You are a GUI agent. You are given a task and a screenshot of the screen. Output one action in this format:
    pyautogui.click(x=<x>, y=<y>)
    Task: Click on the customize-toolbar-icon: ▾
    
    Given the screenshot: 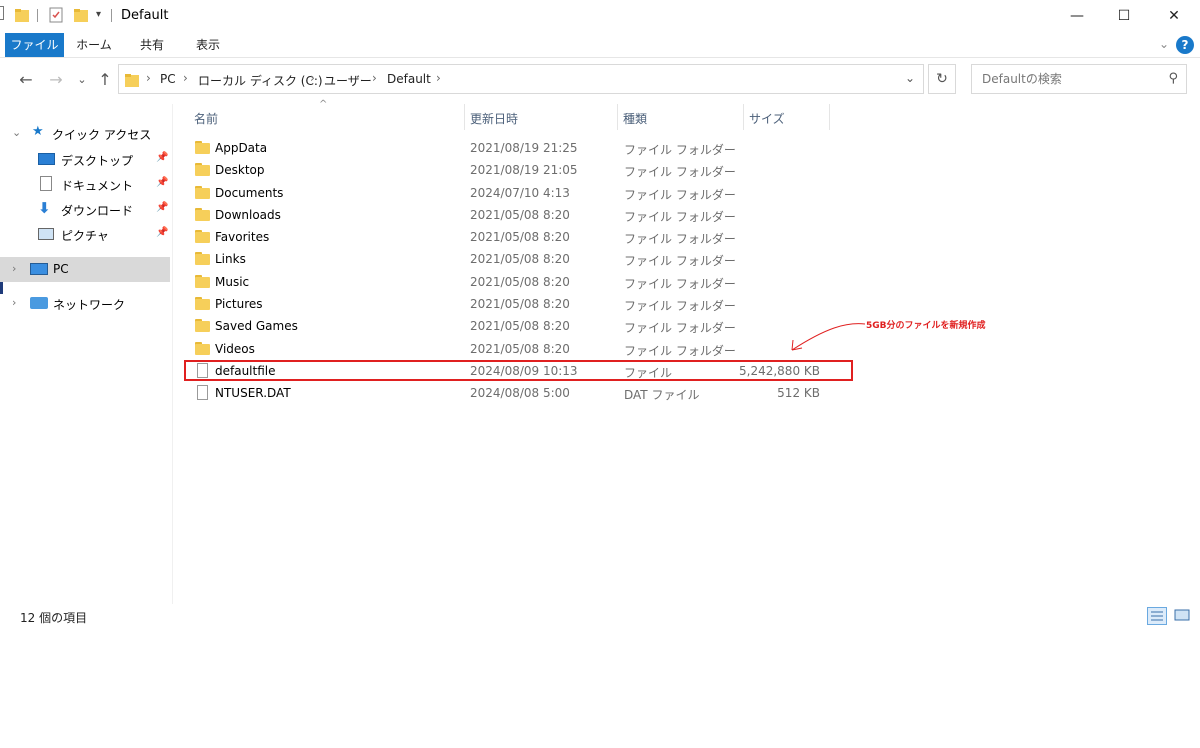 What is the action you would take?
    pyautogui.click(x=98, y=14)
    